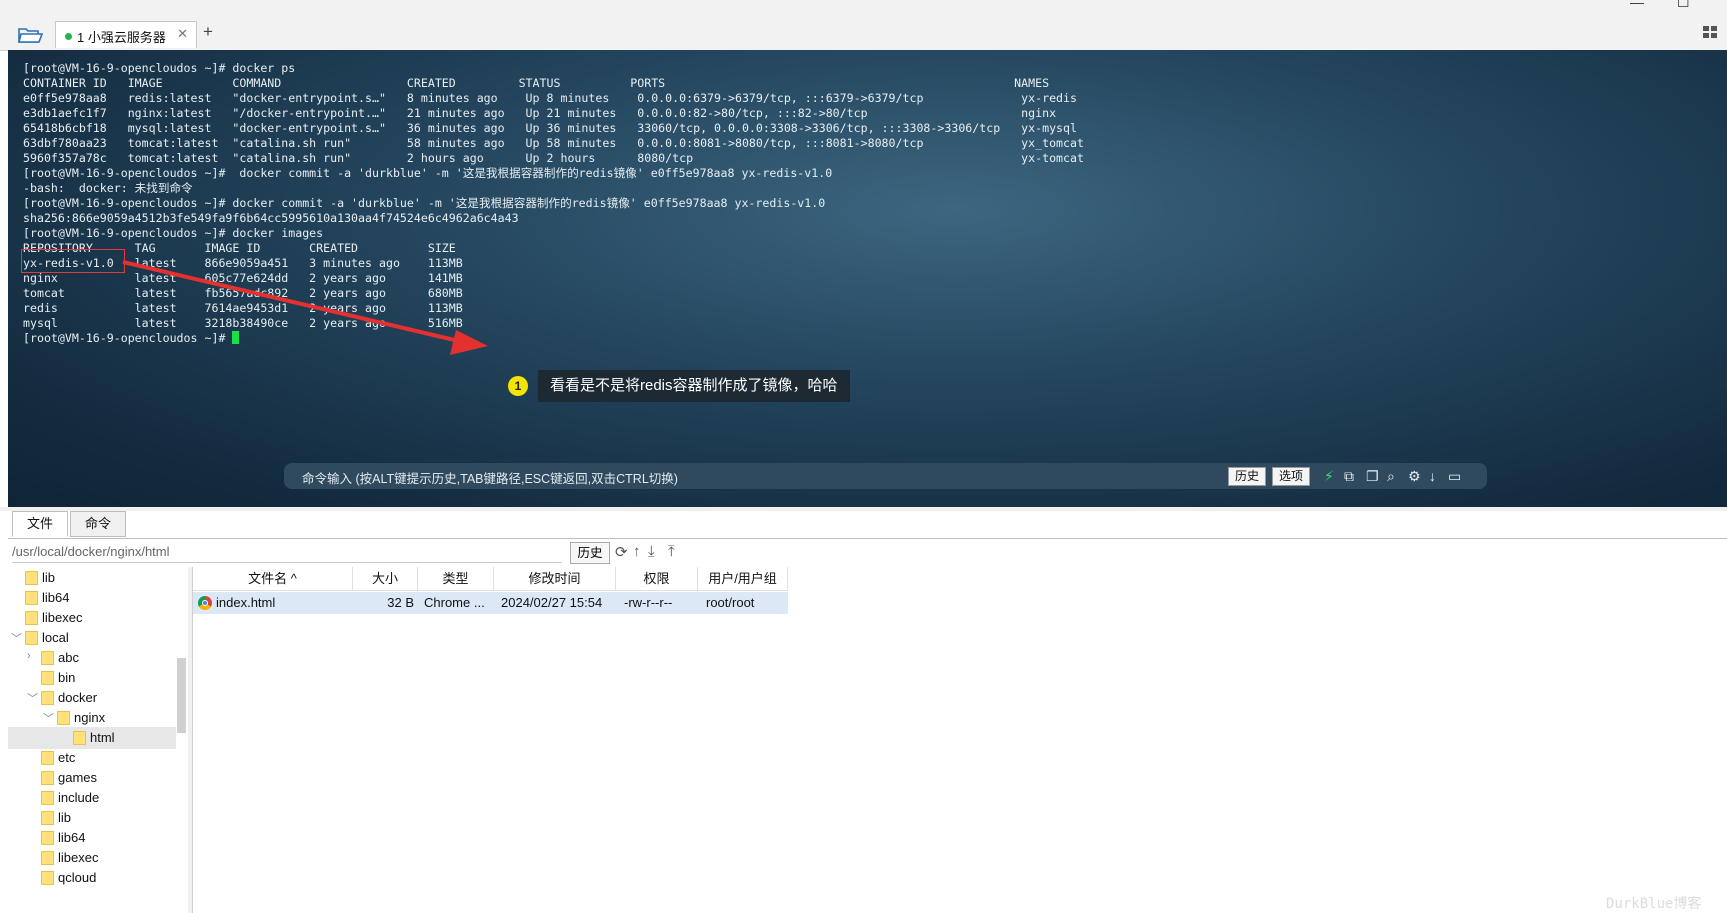 The image size is (1727, 913). What do you see at coordinates (287, 553) in the screenshot?
I see `path-input: /usr/local/docker/nginx/html` at bounding box center [287, 553].